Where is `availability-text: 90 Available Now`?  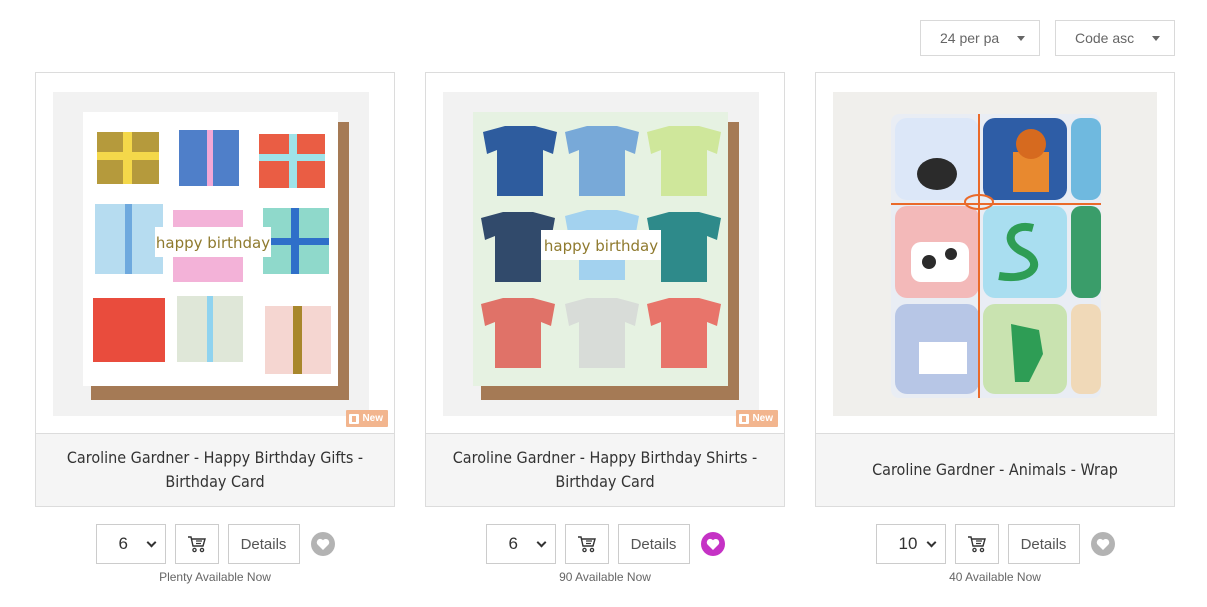 availability-text: 90 Available Now is located at coordinates (605, 577).